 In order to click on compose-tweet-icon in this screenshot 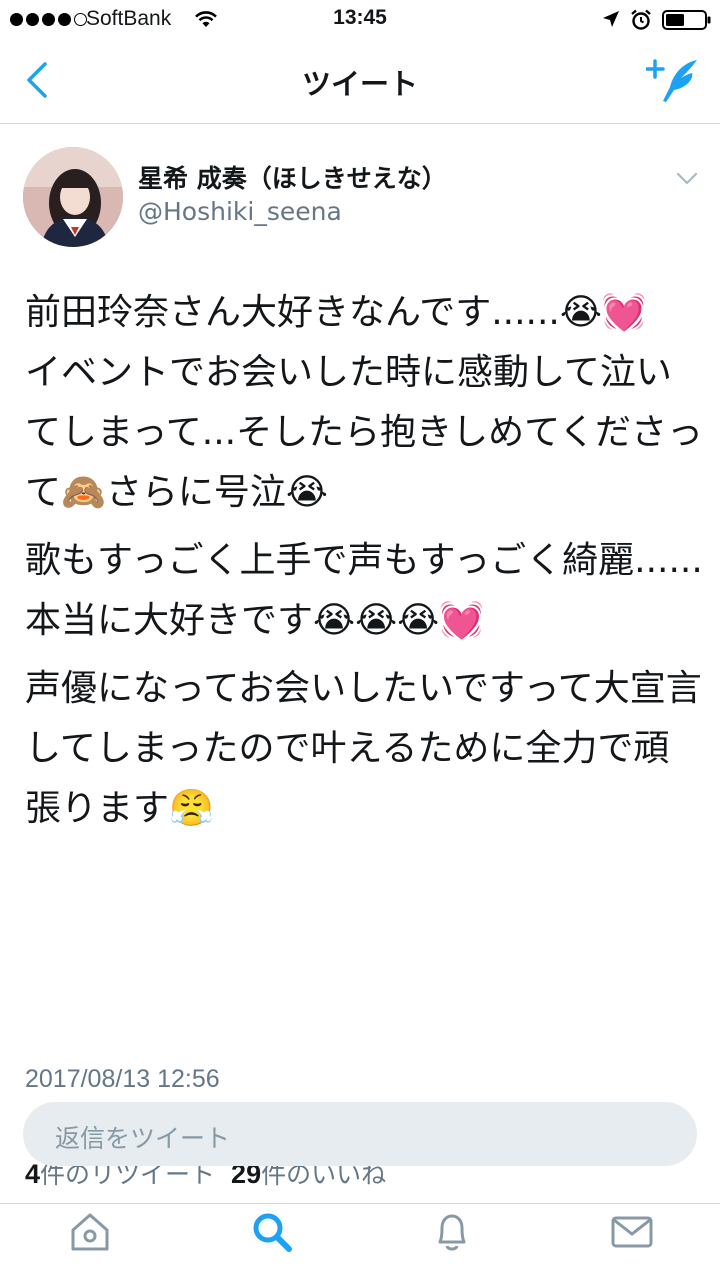, I will do `click(674, 81)`.